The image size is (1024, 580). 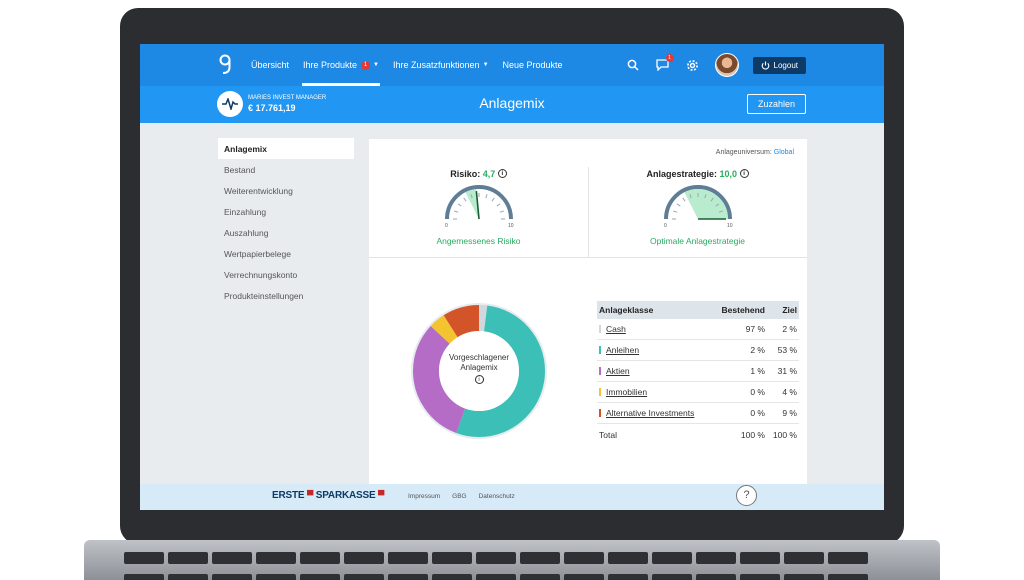 What do you see at coordinates (497, 496) in the screenshot?
I see `datenschutz-link: Datenschutz` at bounding box center [497, 496].